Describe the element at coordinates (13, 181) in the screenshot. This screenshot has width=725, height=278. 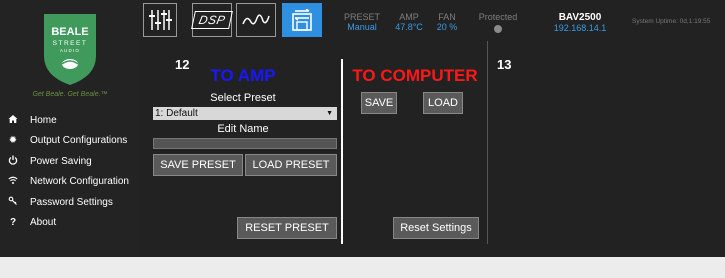
I see `wifi-icon` at that location.